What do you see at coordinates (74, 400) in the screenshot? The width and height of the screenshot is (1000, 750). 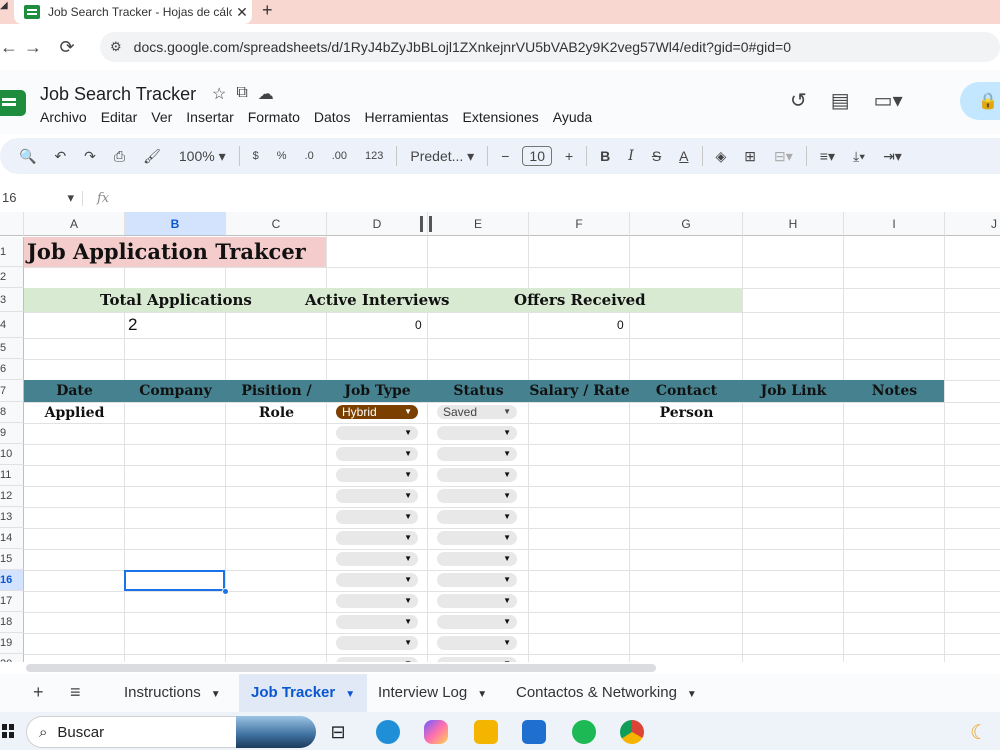 I see `table-header-date-applied: Date Applied` at bounding box center [74, 400].